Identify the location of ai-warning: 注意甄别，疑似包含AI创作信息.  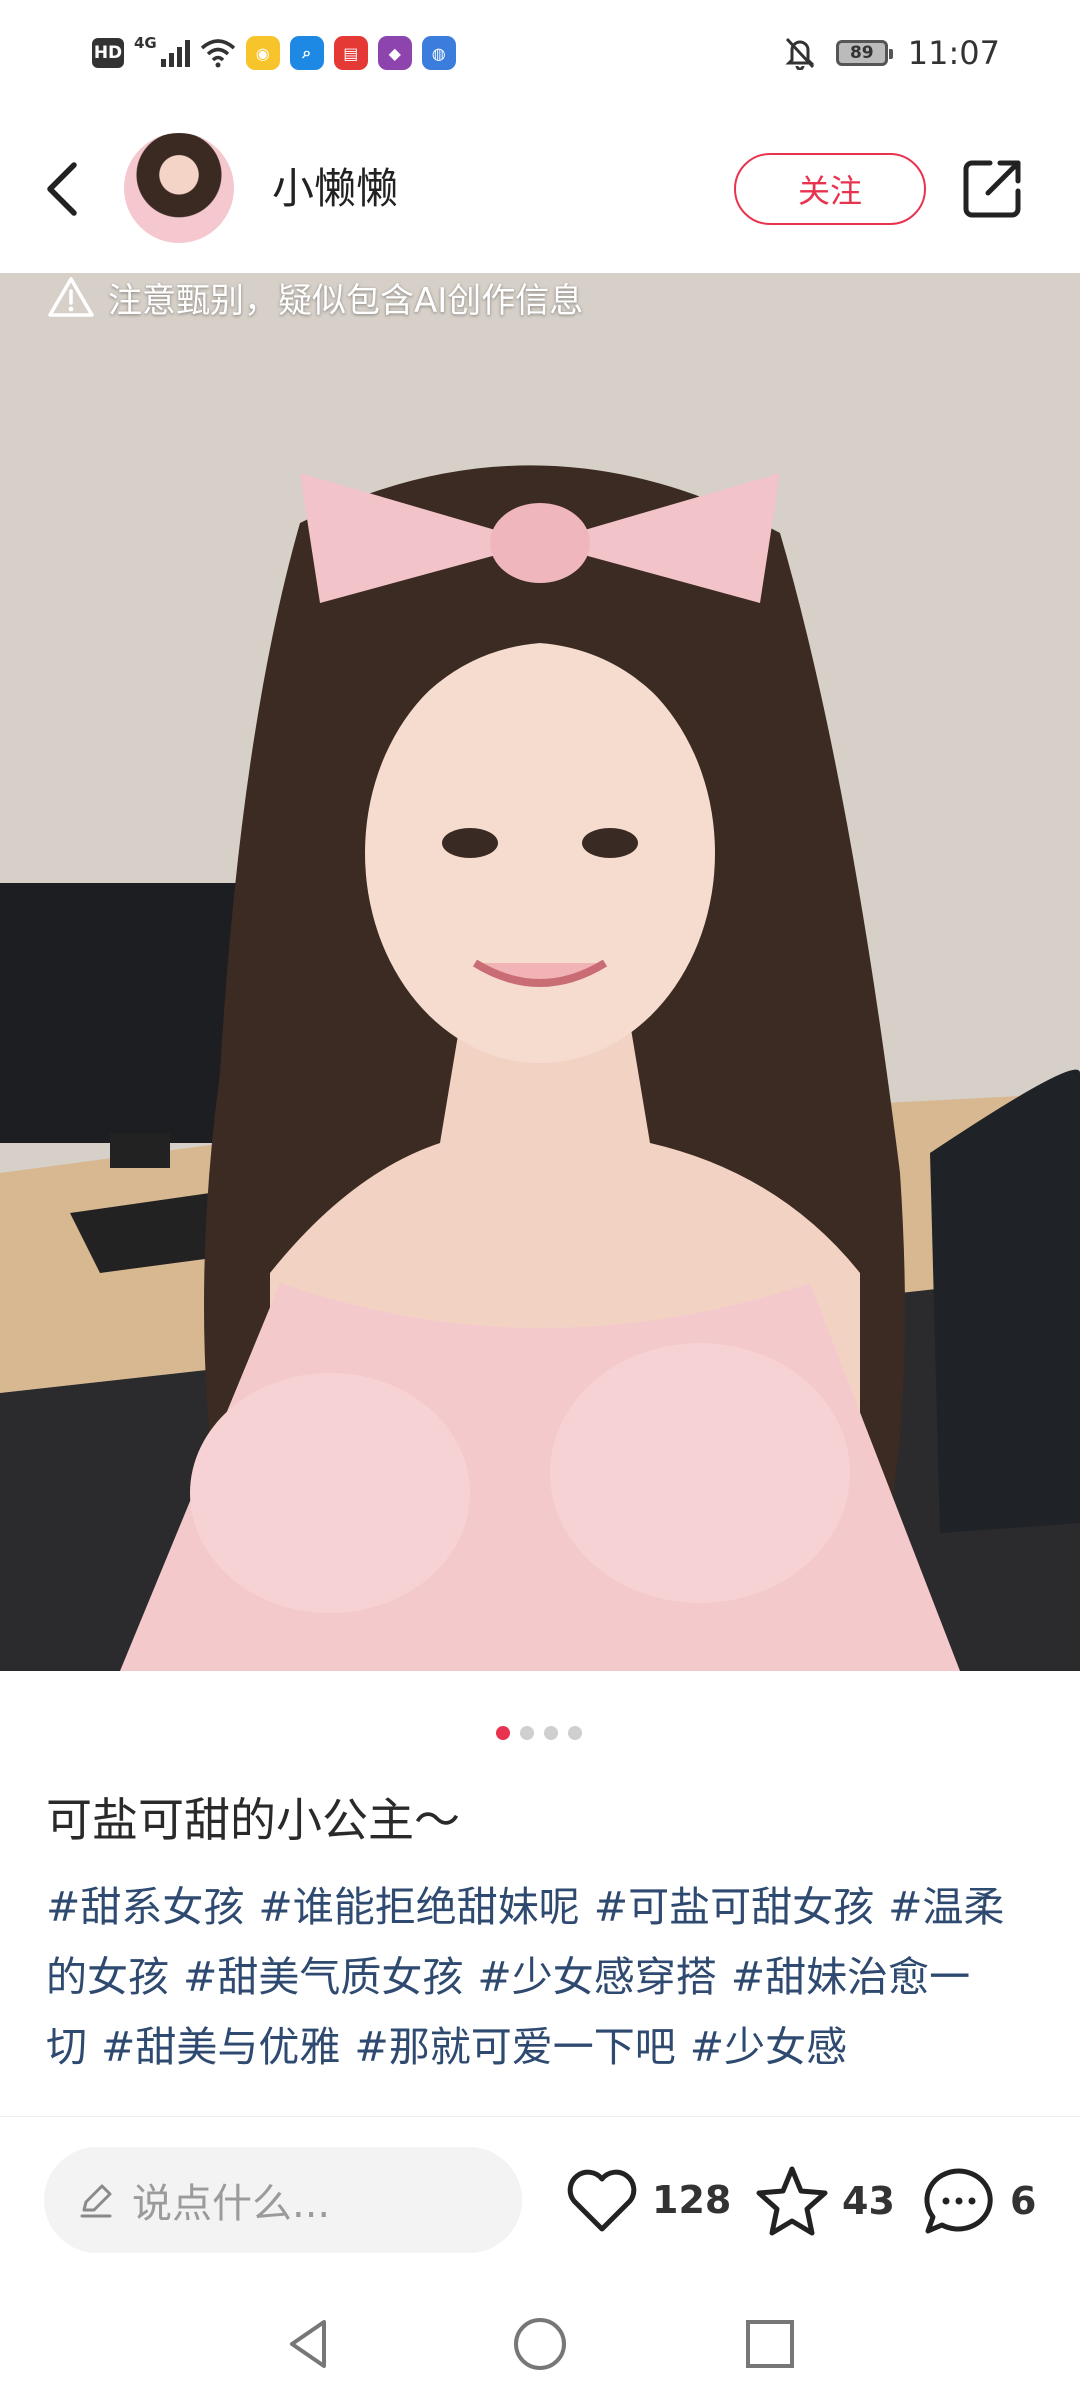
(315, 297).